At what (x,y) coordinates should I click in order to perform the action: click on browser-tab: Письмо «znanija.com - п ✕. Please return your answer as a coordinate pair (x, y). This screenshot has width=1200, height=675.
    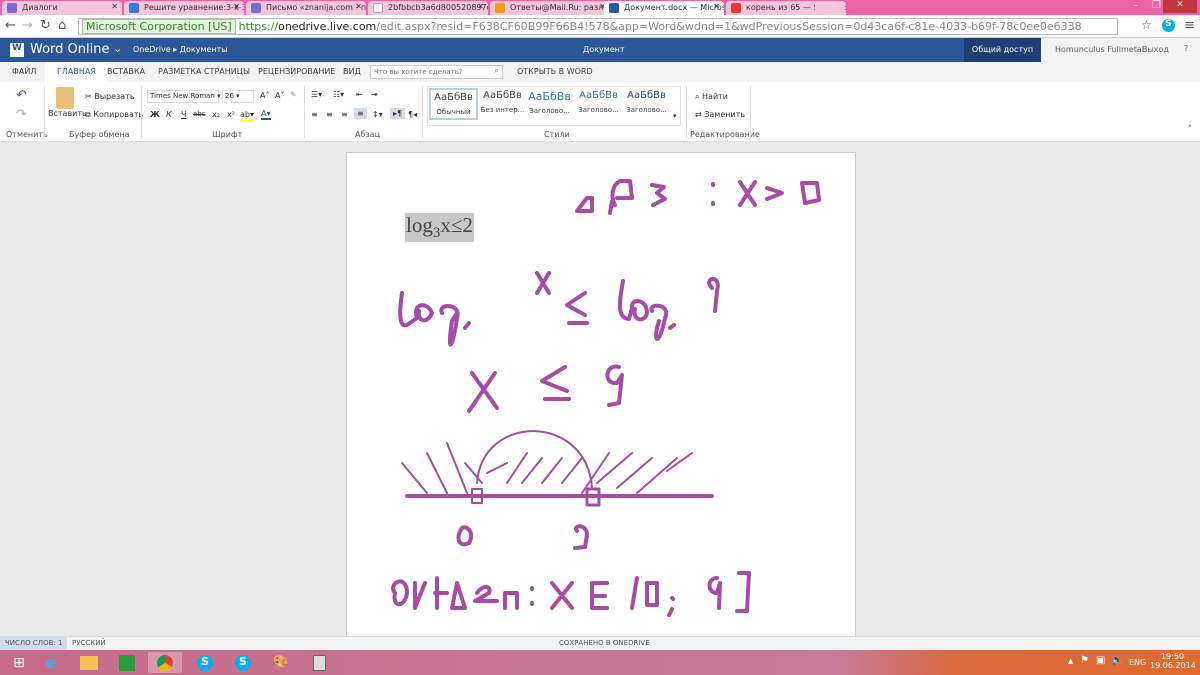
    Looking at the image, I should click on (306, 8).